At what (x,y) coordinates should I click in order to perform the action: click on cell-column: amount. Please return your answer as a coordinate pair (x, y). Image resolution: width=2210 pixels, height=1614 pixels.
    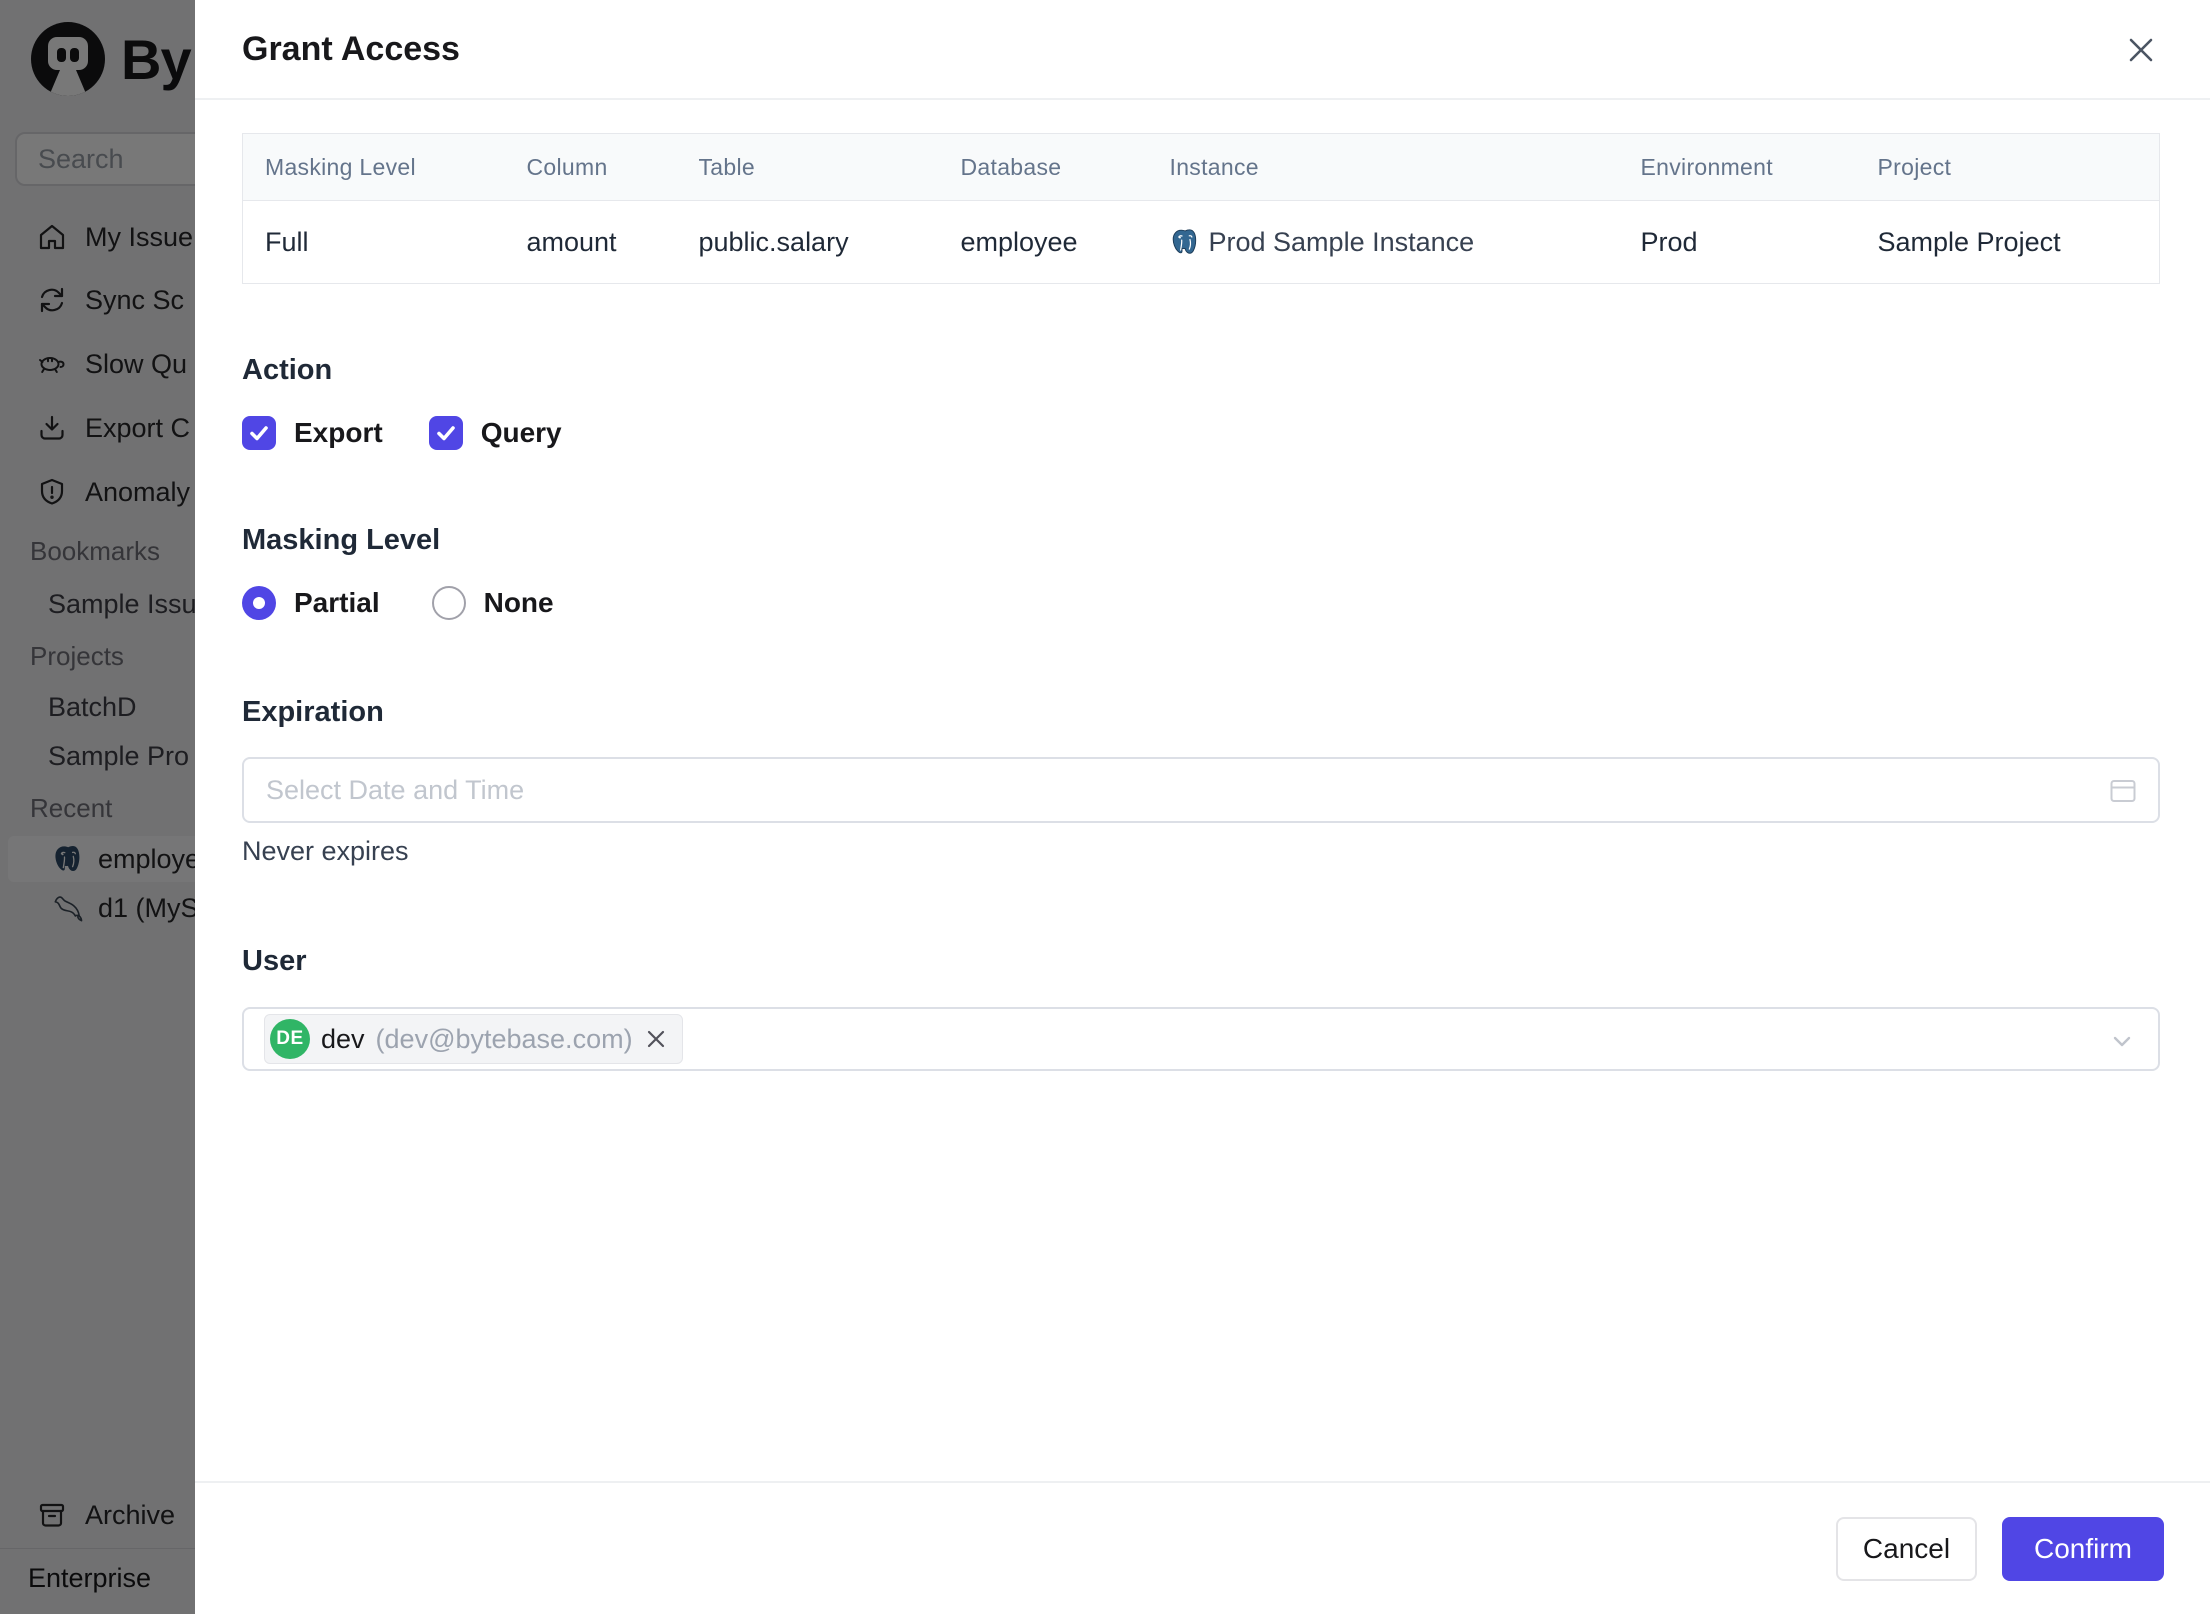
    Looking at the image, I should click on (571, 241).